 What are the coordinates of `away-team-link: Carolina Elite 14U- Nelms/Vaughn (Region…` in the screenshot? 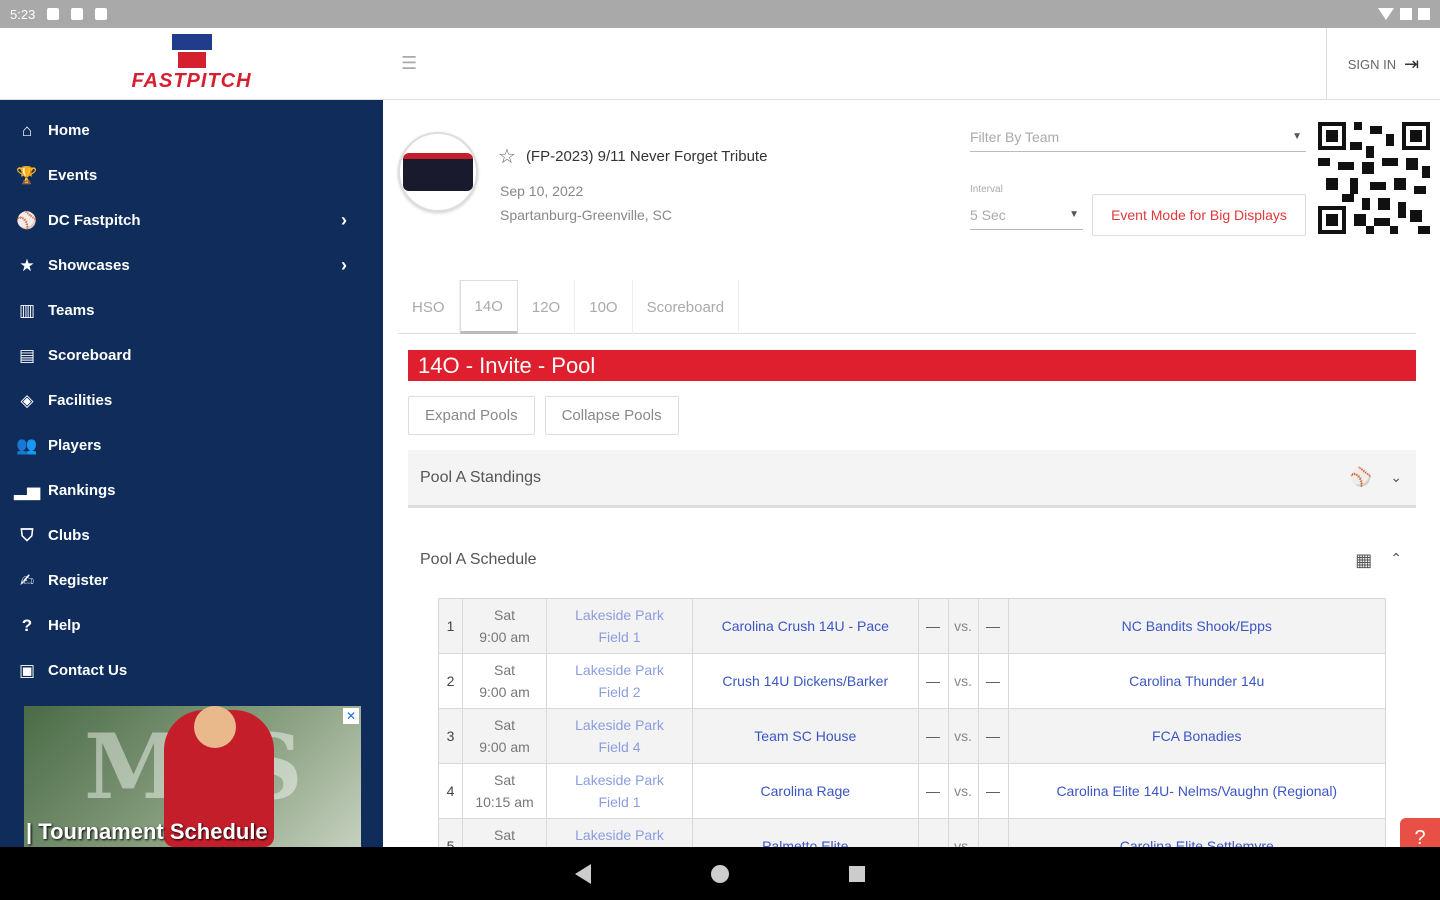 It's located at (1197, 791).